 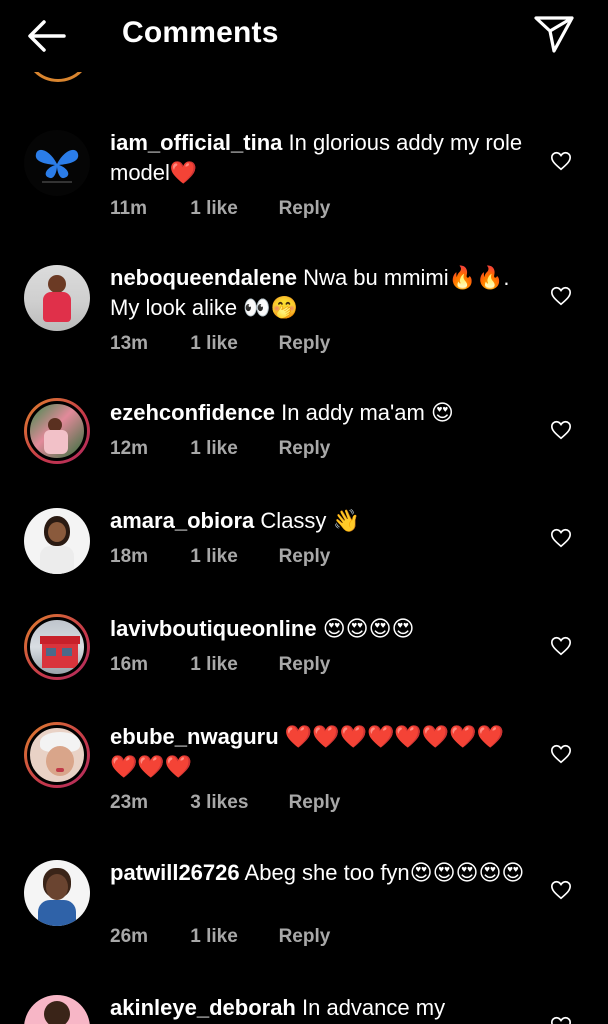 What do you see at coordinates (203, 1007) in the screenshot?
I see `comment-username: akinleye_deborah` at bounding box center [203, 1007].